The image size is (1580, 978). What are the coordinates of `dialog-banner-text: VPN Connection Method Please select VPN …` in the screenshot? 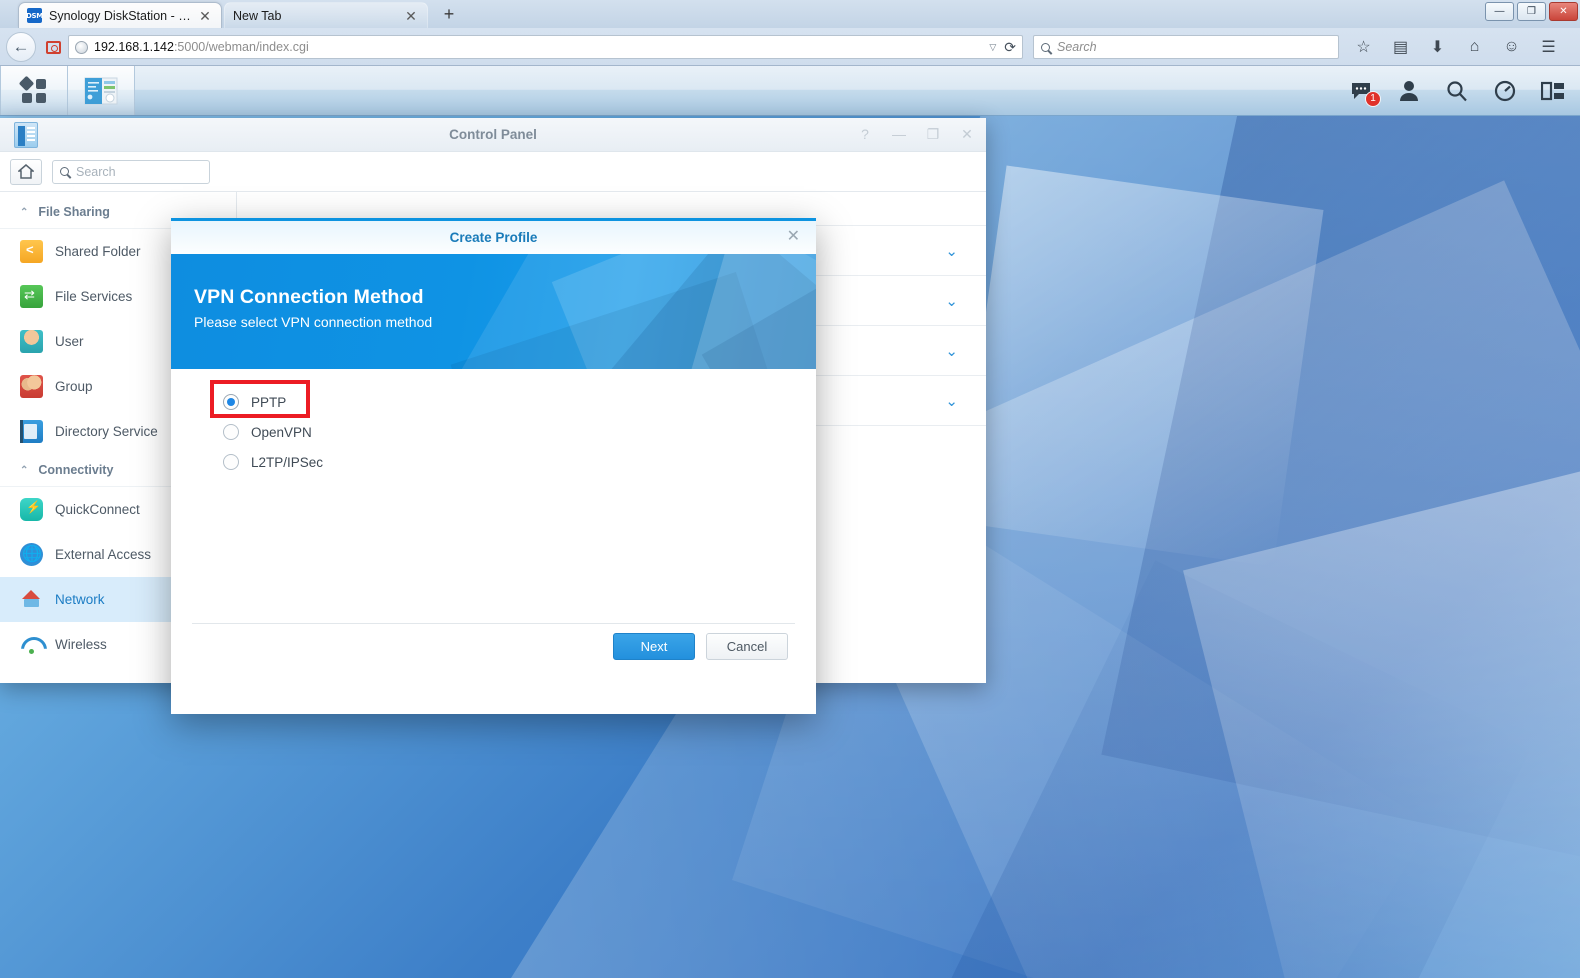 It's located at (313, 308).